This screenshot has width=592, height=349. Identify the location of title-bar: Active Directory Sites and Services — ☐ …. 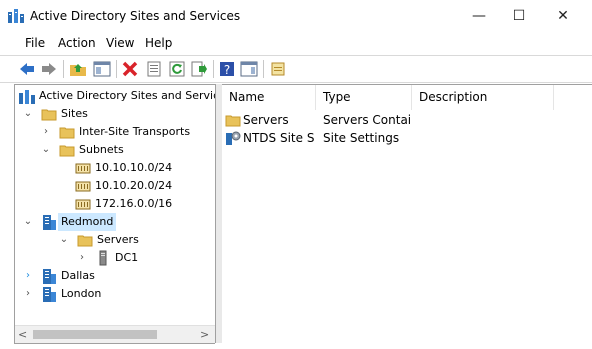
(296, 16).